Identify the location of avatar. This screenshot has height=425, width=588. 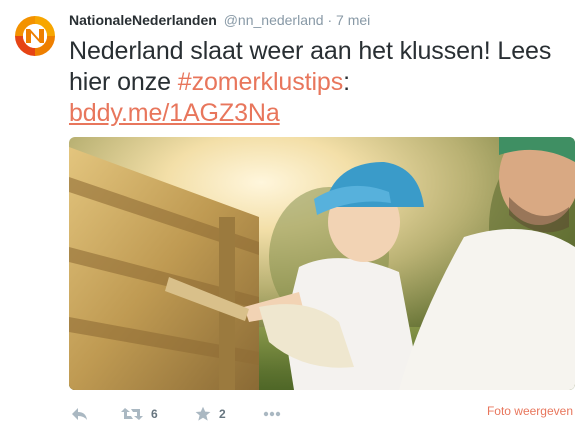
(35, 36).